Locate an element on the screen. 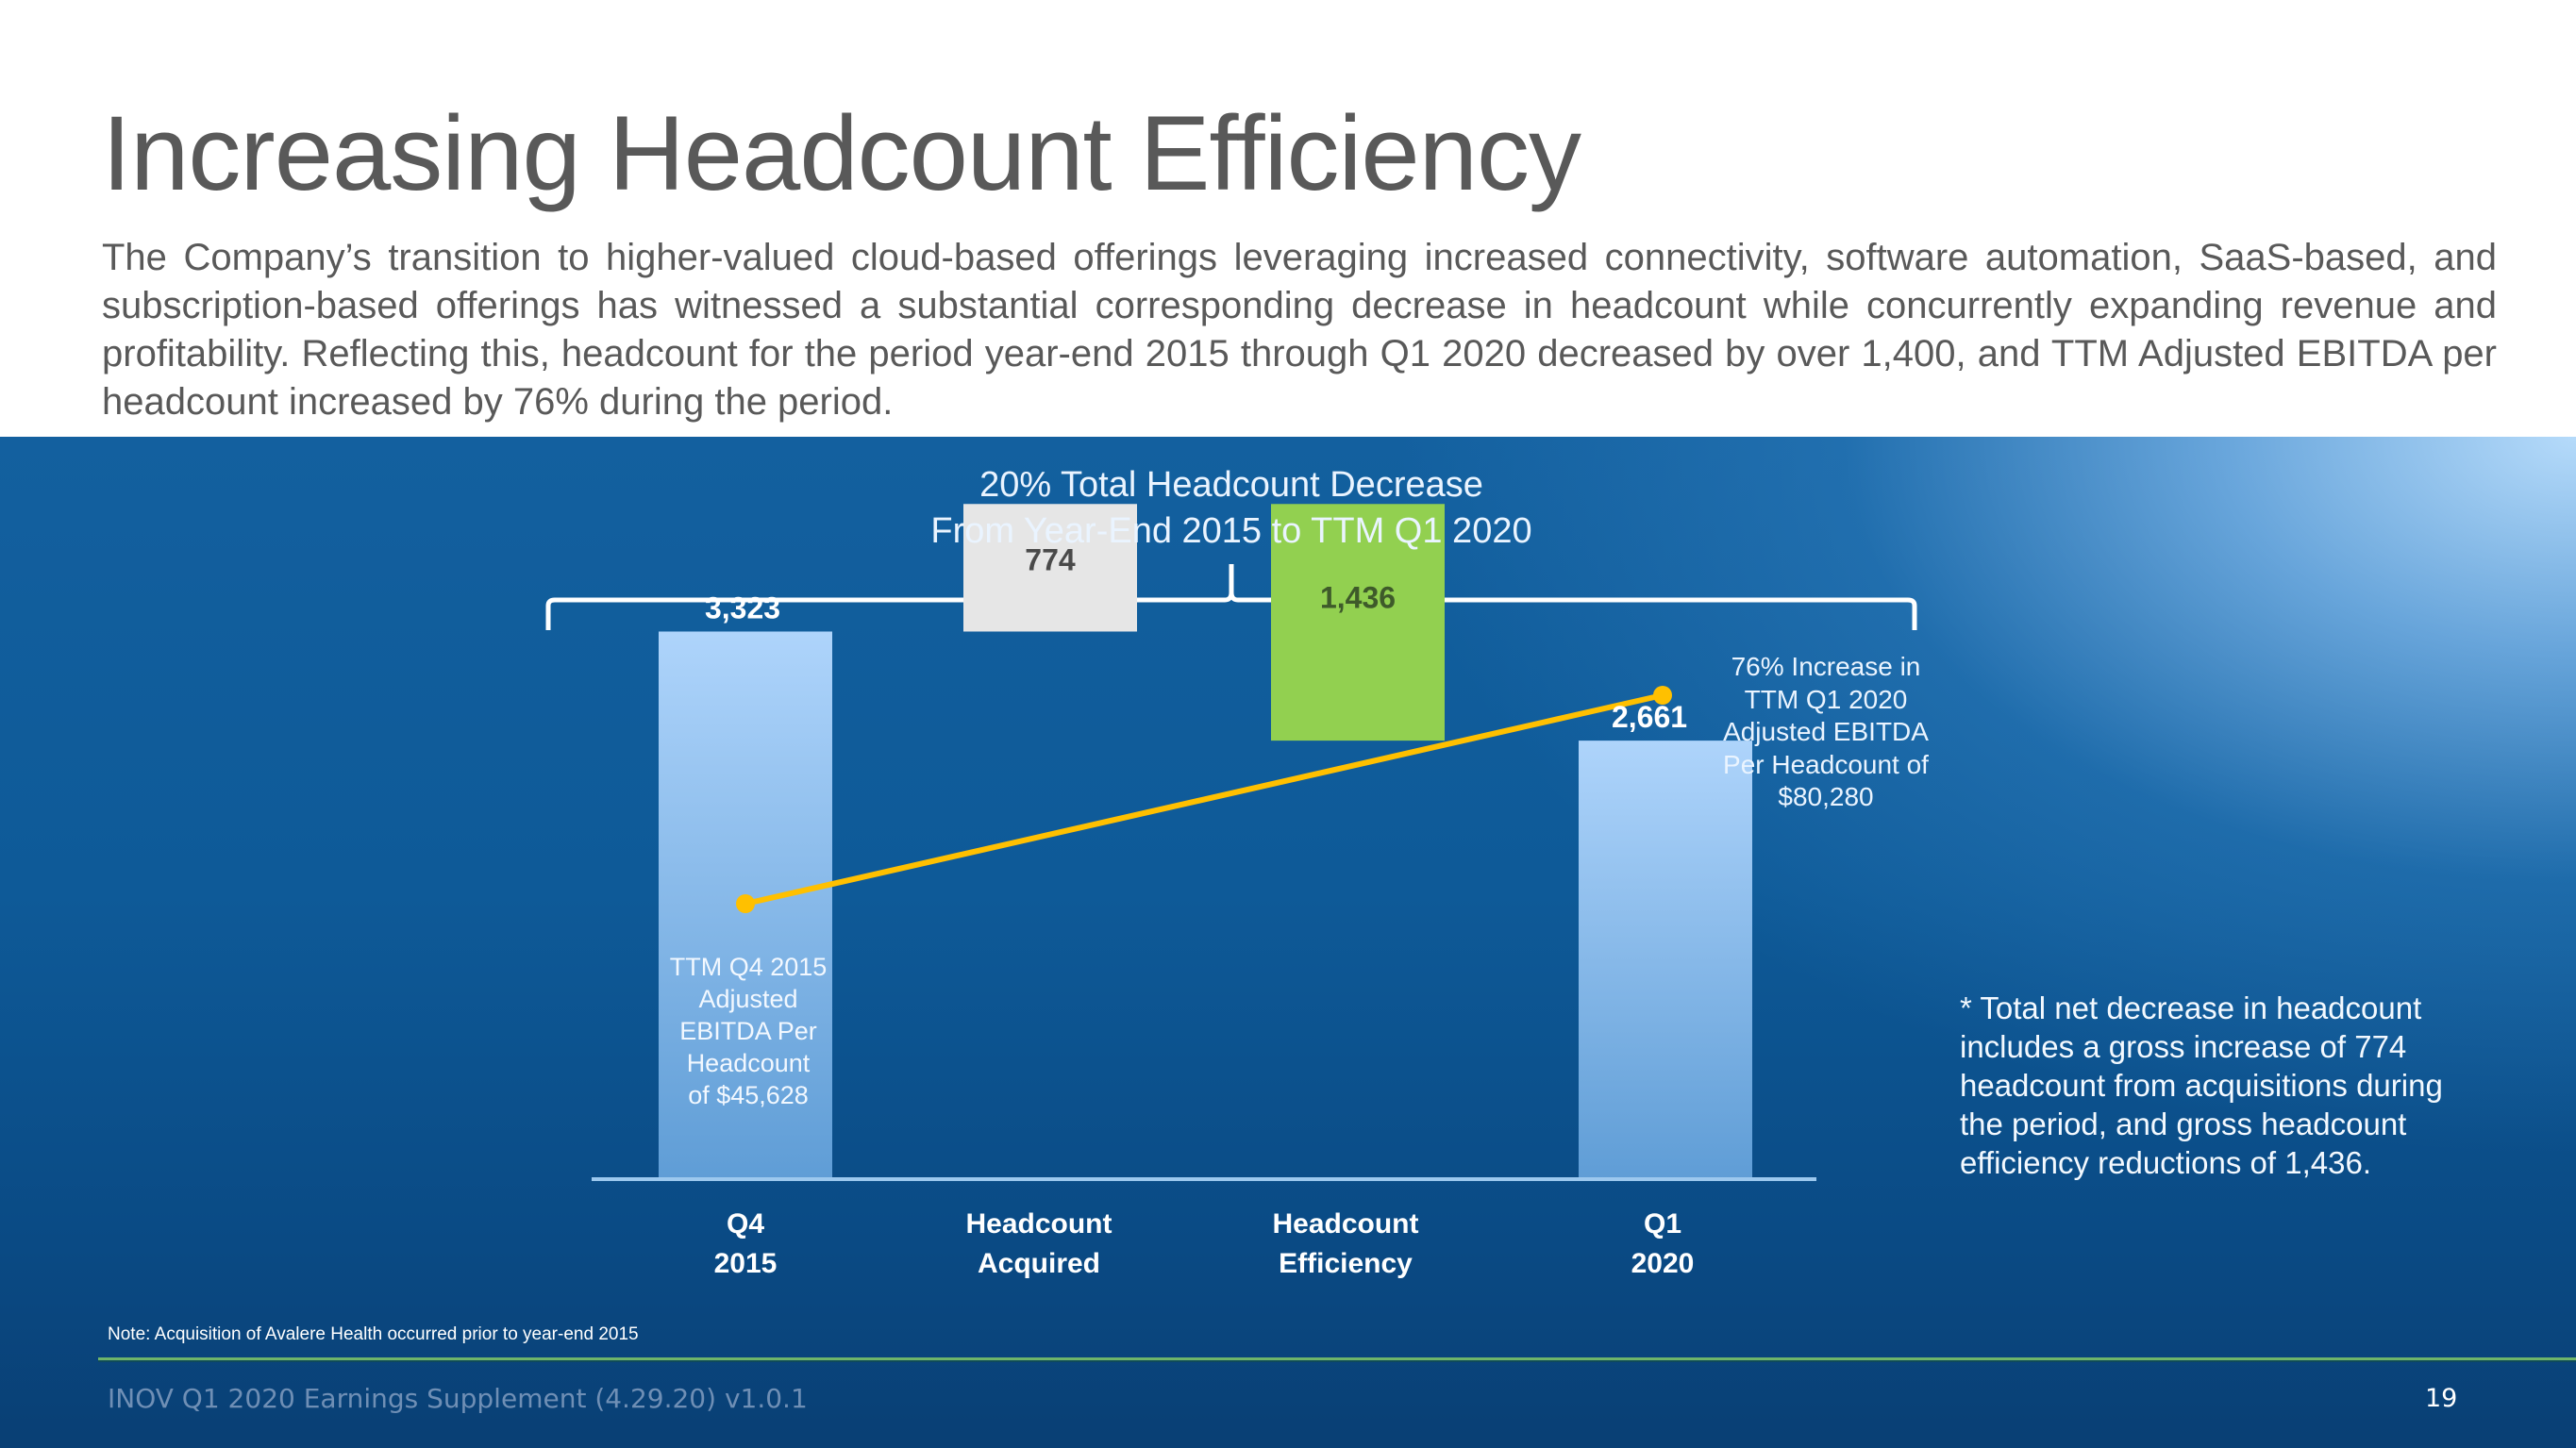 The image size is (2576, 1448). end-annotation-line: TTM Q1 2020 is located at coordinates (1826, 699).